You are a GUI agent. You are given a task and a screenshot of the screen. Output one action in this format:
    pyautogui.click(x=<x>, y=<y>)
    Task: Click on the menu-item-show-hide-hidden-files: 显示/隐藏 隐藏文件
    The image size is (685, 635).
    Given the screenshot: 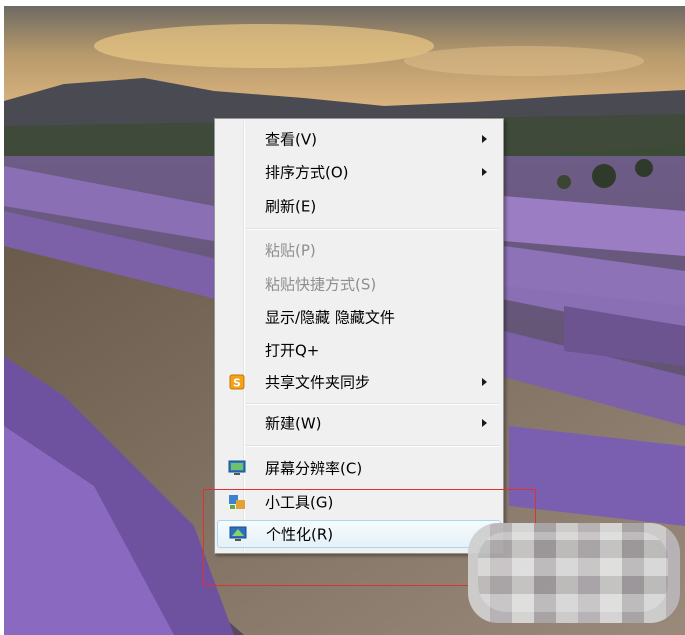 What is the action you would take?
    pyautogui.click(x=359, y=317)
    